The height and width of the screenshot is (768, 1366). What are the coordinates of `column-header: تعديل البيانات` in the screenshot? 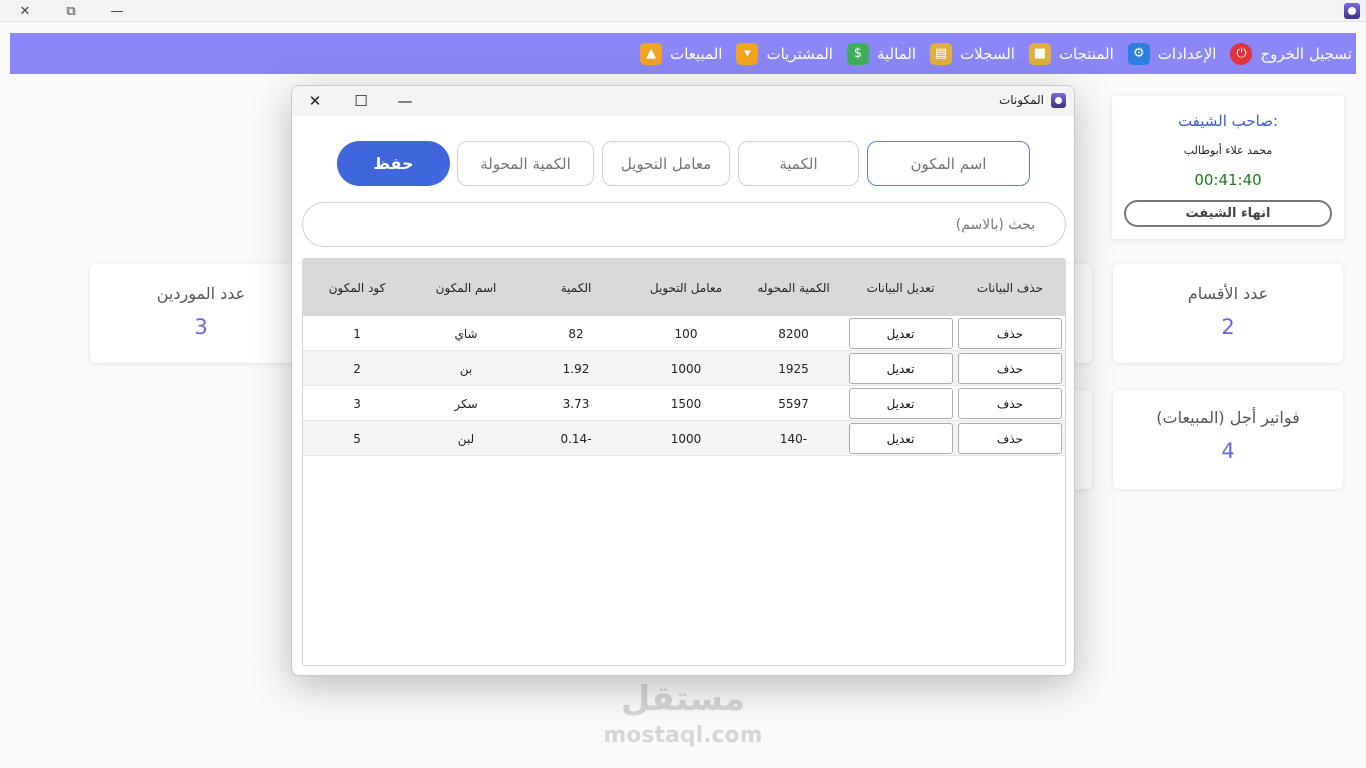 It's located at (900, 287).